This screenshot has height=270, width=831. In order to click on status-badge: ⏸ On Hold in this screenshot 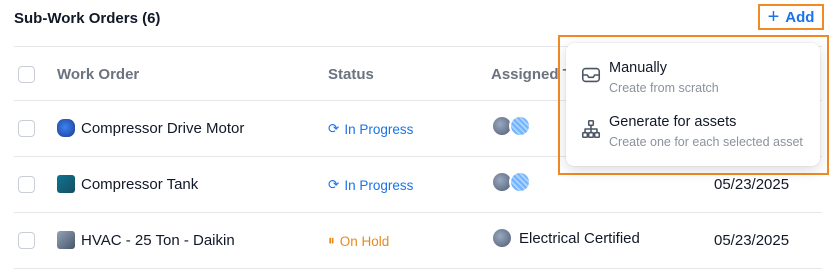, I will do `click(358, 241)`.